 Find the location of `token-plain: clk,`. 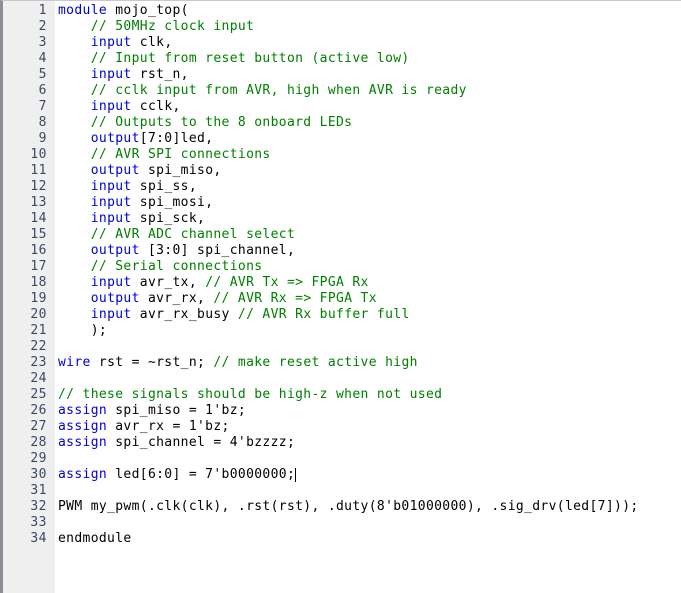

token-plain: clk, is located at coordinates (152, 42).